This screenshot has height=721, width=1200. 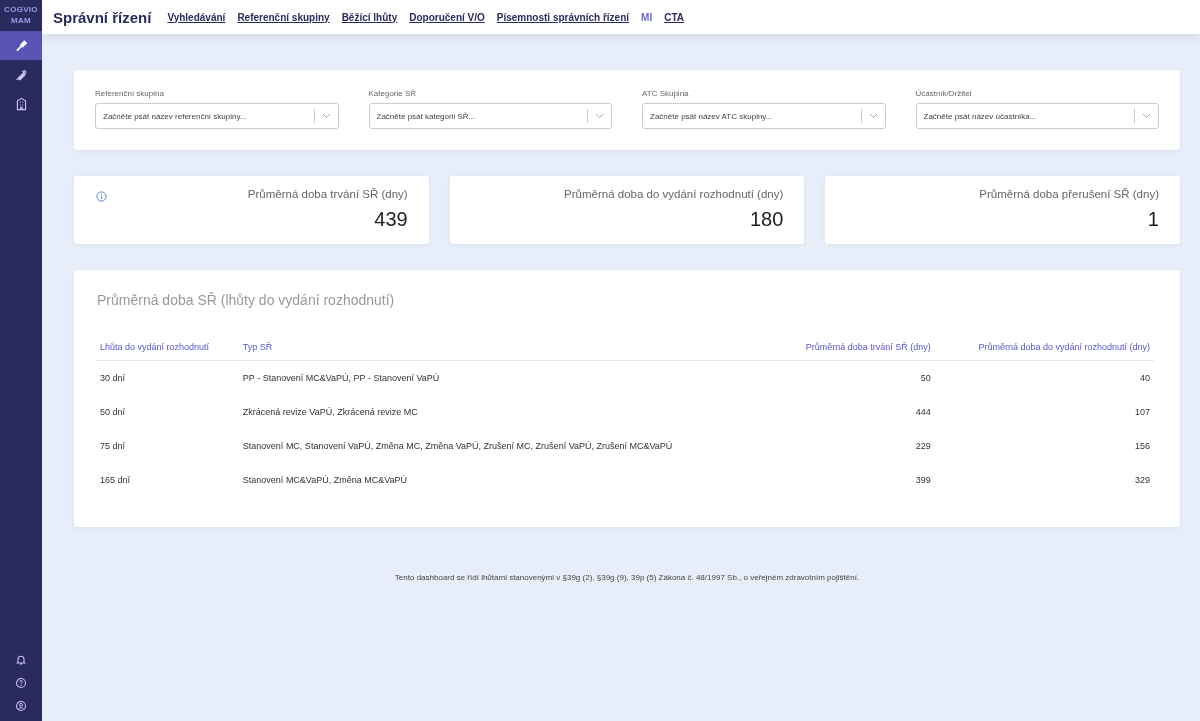 What do you see at coordinates (853, 348) in the screenshot?
I see `column-header: Průměrná doba trvání SŘ (dny)` at bounding box center [853, 348].